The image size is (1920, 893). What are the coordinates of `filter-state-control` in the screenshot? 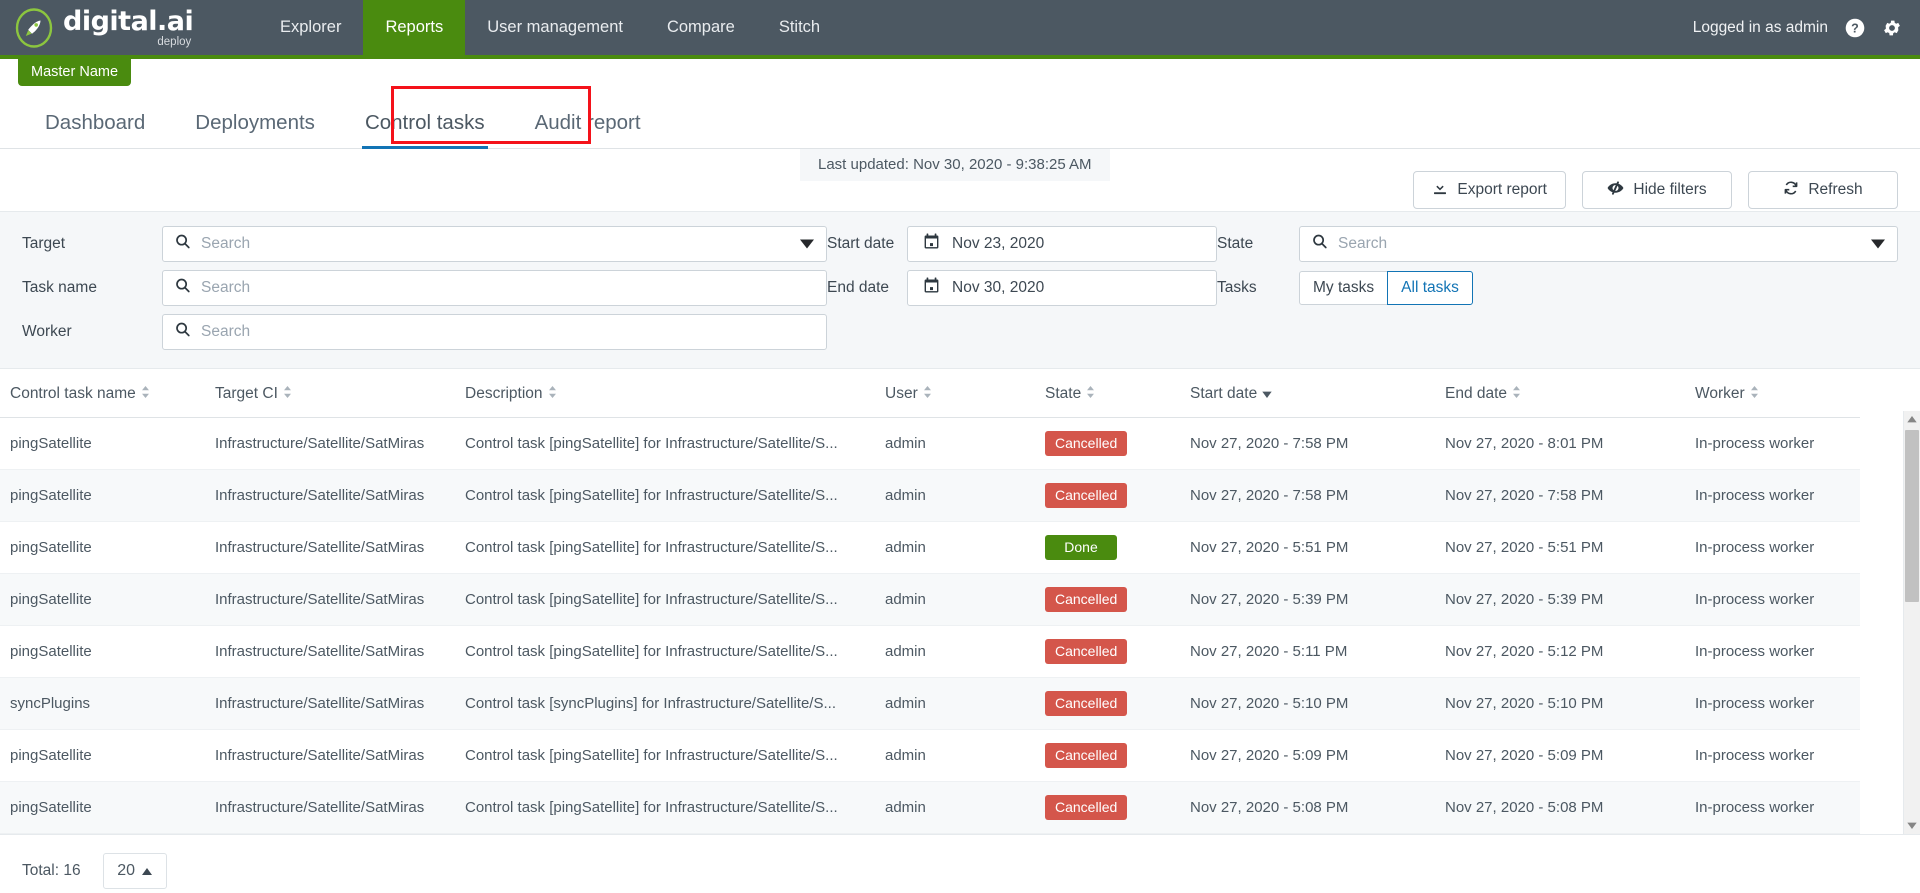 It's located at (1598, 244).